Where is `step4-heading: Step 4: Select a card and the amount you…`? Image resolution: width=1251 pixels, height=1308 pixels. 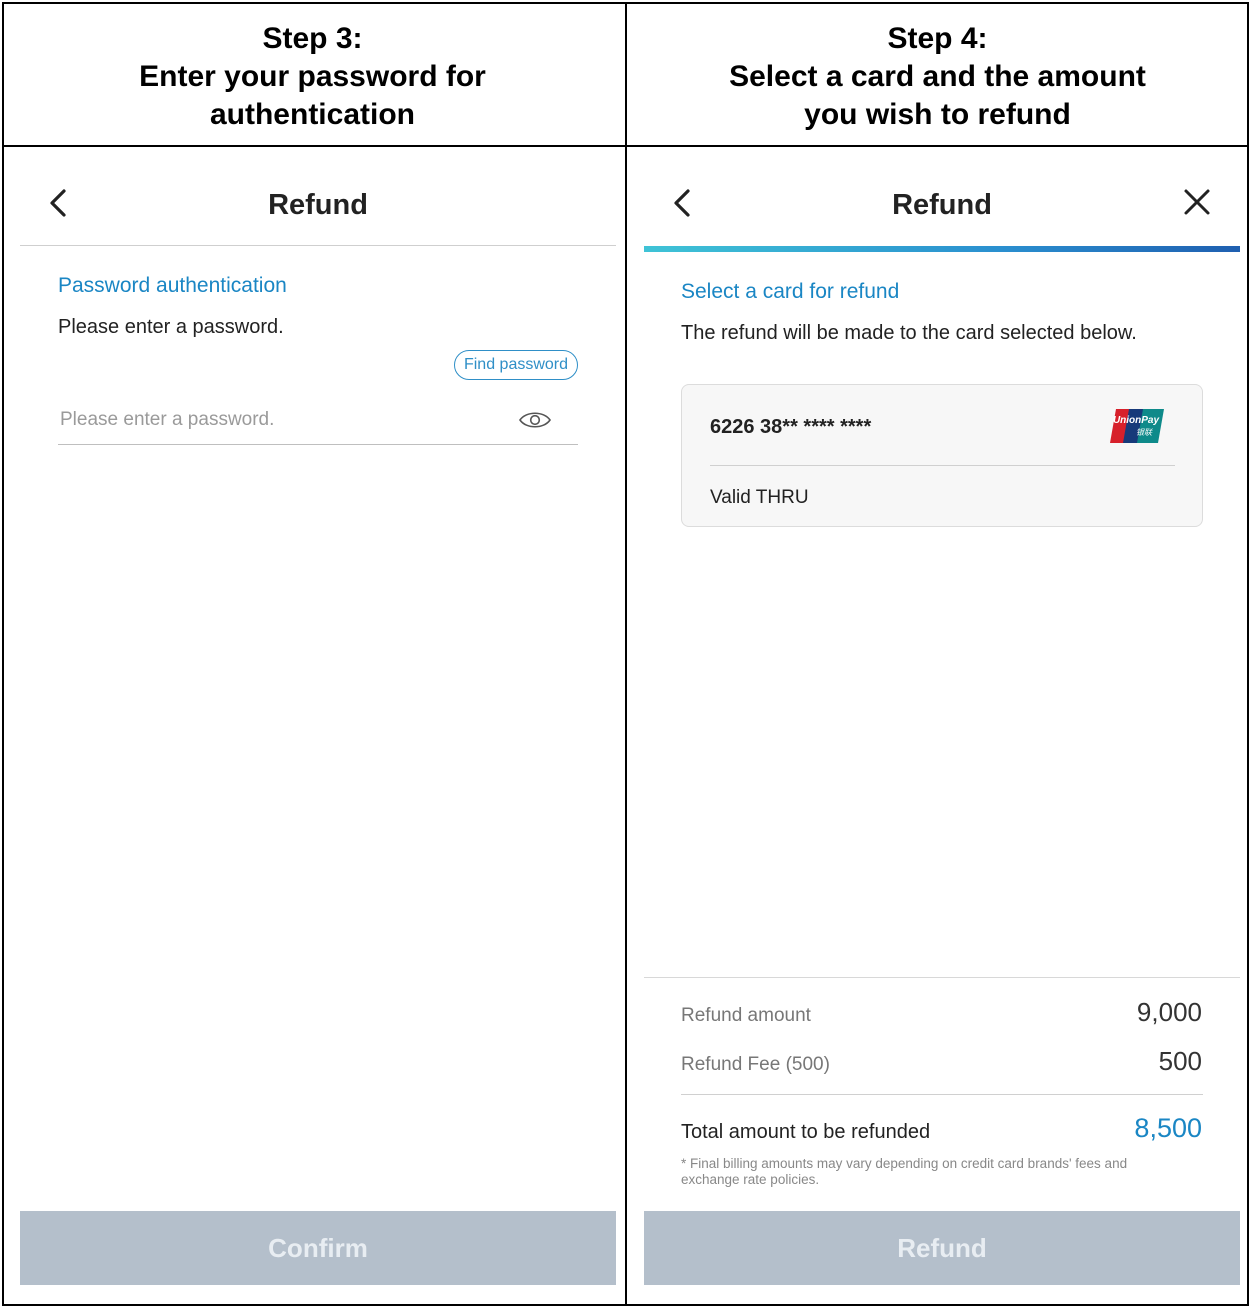
step4-heading: Step 4: Select a card and the amount you… is located at coordinates (937, 77).